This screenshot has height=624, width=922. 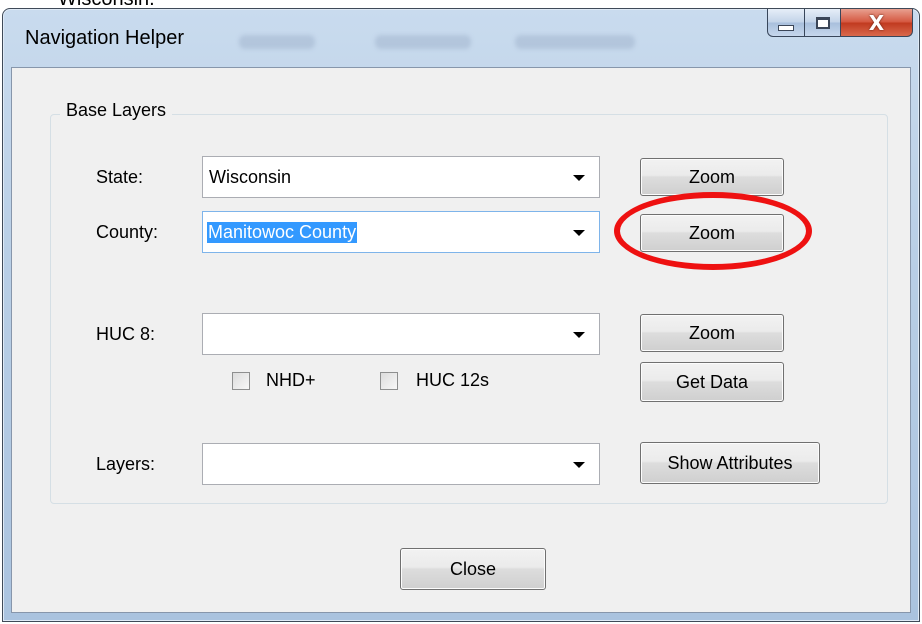 I want to click on maximize-icon, so click(x=822, y=22).